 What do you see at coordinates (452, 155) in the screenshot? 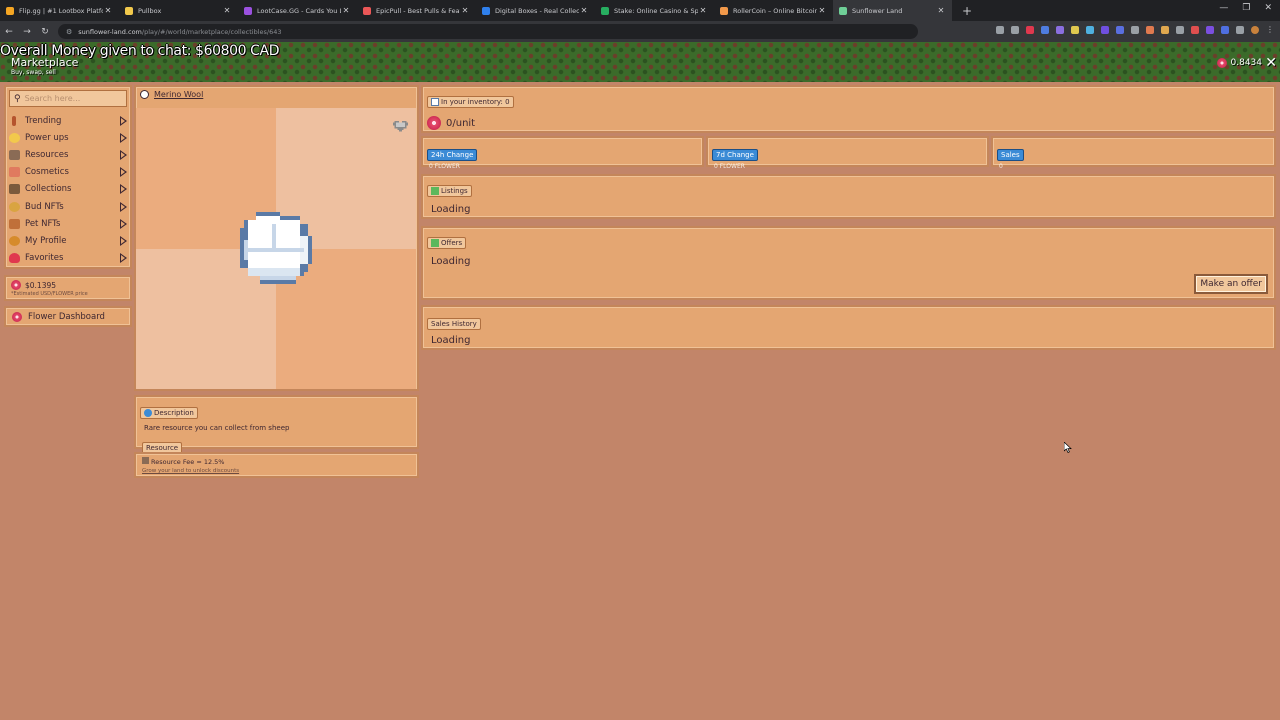
I see `stat-label: 24h Change` at bounding box center [452, 155].